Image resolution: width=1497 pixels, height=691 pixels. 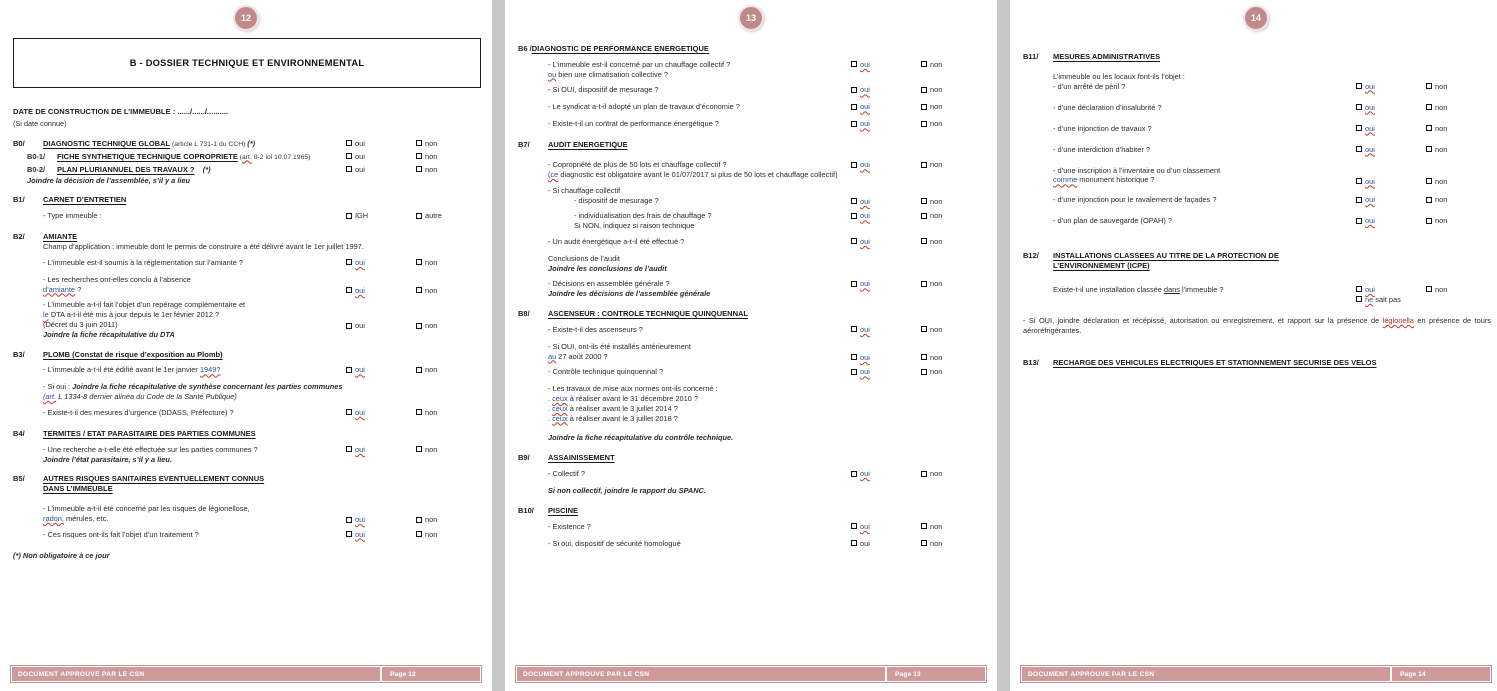 I want to click on b7-q5-option-non: non, so click(x=956, y=284).